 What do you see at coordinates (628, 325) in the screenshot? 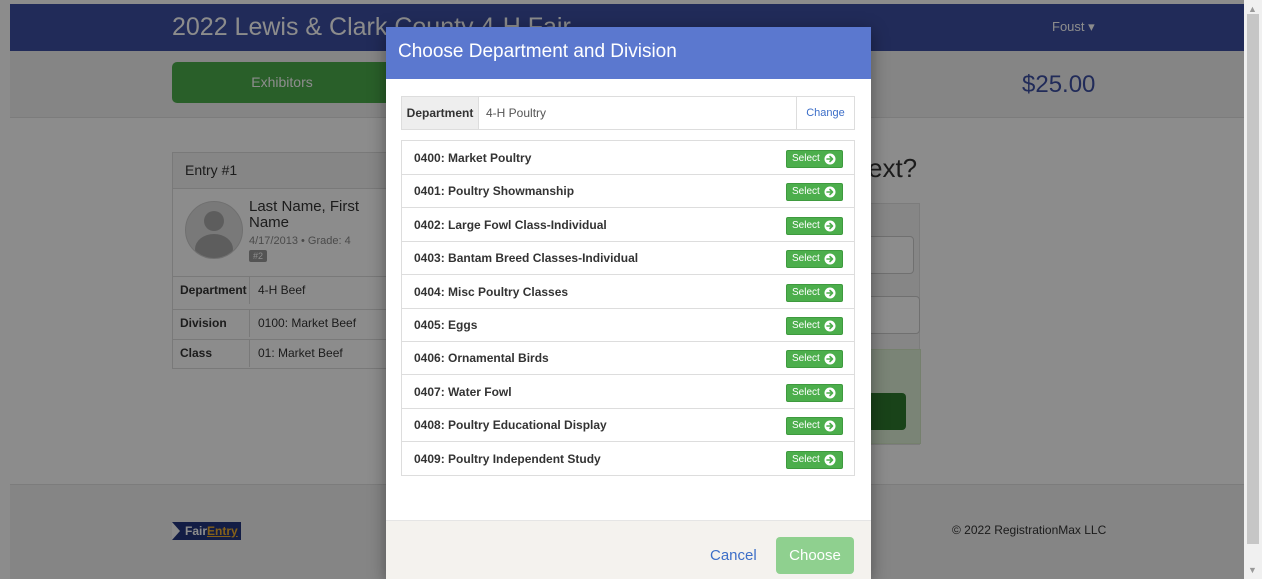
I see `division-item: 0405: Eggs Select` at bounding box center [628, 325].